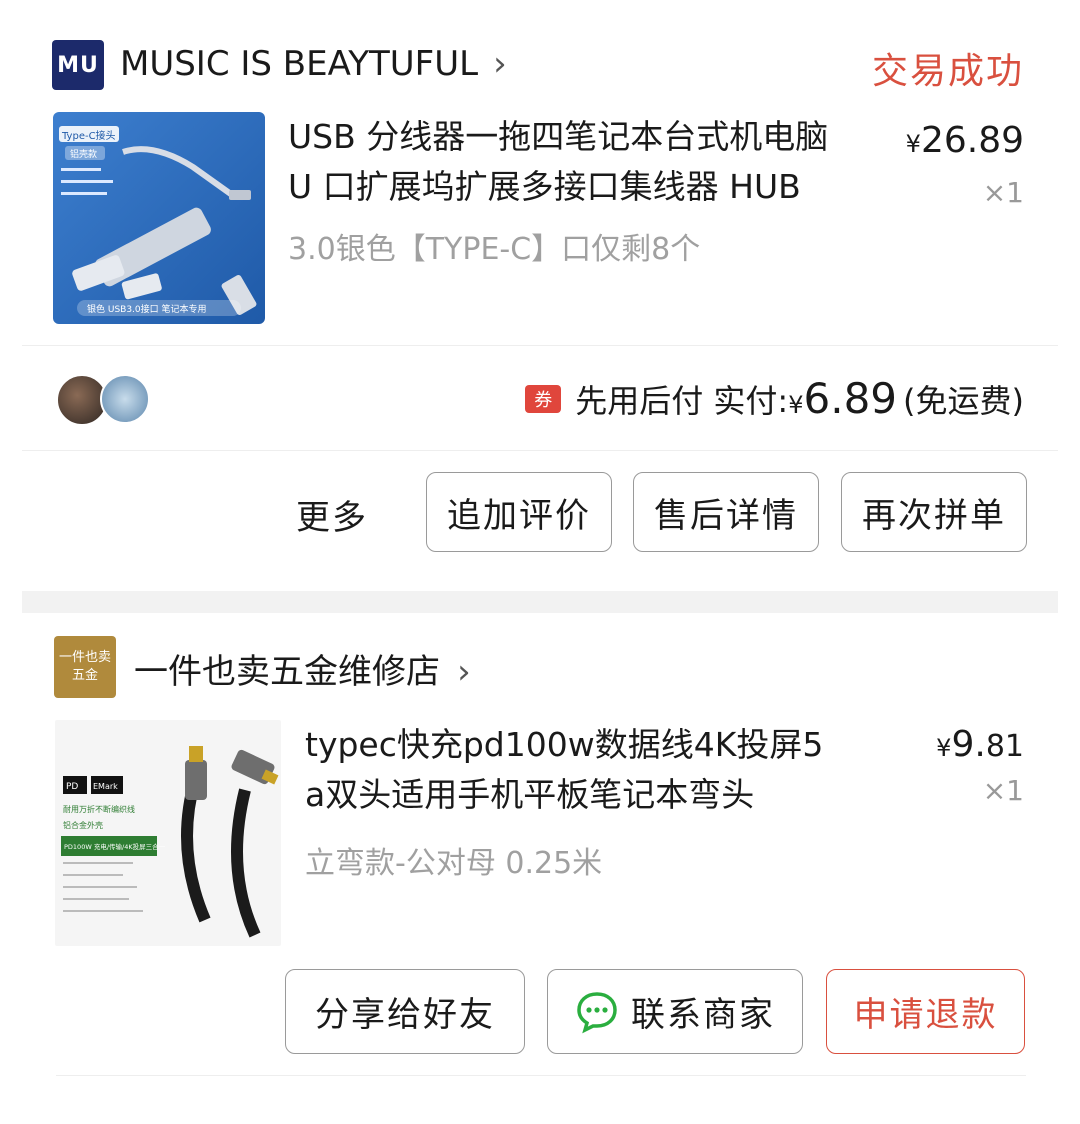  What do you see at coordinates (934, 512) in the screenshot?
I see `reorder-button: 再次拼单` at bounding box center [934, 512].